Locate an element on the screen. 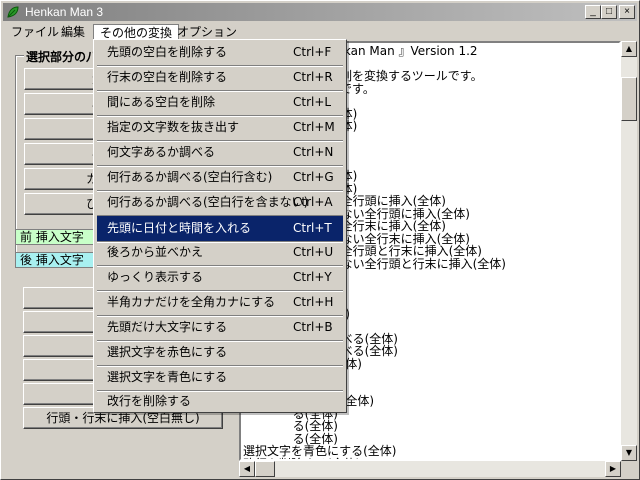 This screenshot has width=640, height=480. menu-item-label: 行末の空白を削除する is located at coordinates (167, 77).